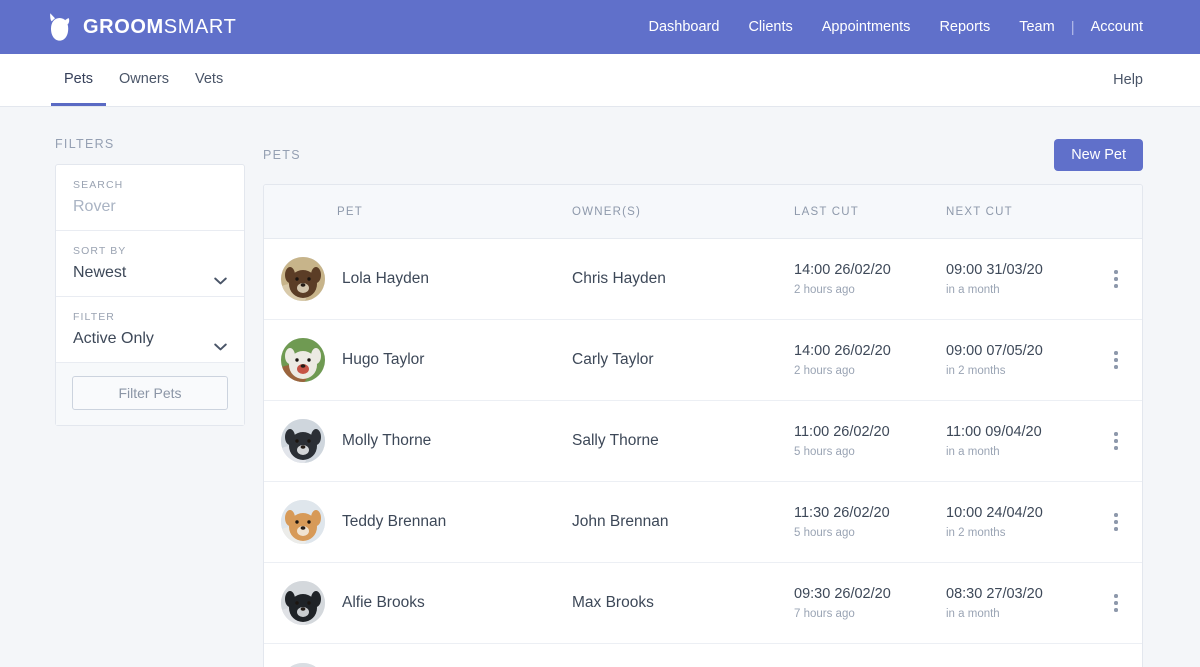 This screenshot has width=1200, height=667. What do you see at coordinates (303, 360) in the screenshot?
I see `pet-avatar-hugo` at bounding box center [303, 360].